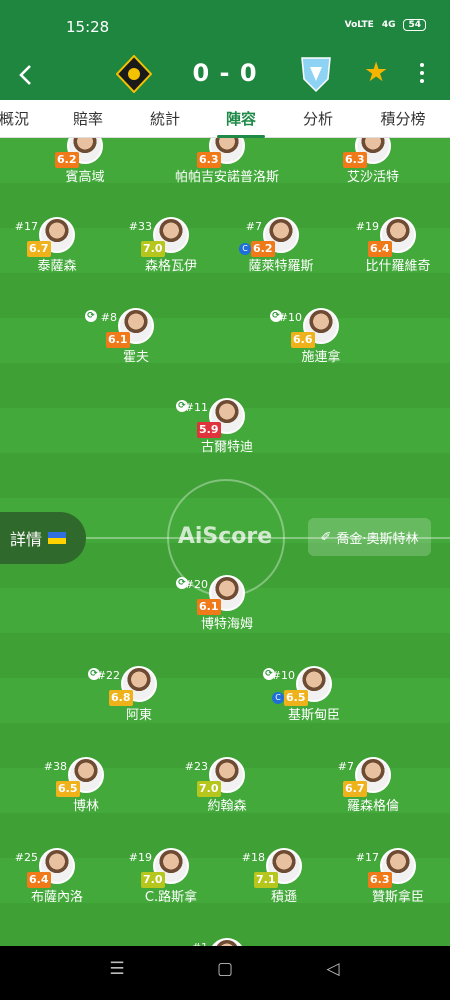  I want to click on player-card: #19 6.4 比什羅維奇, so click(398, 257).